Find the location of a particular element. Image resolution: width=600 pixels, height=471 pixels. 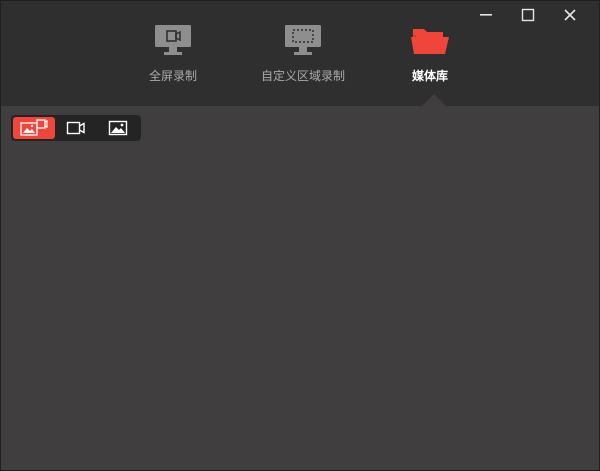

tab-region-record: 自定义区域录制 is located at coordinates (303, 52).